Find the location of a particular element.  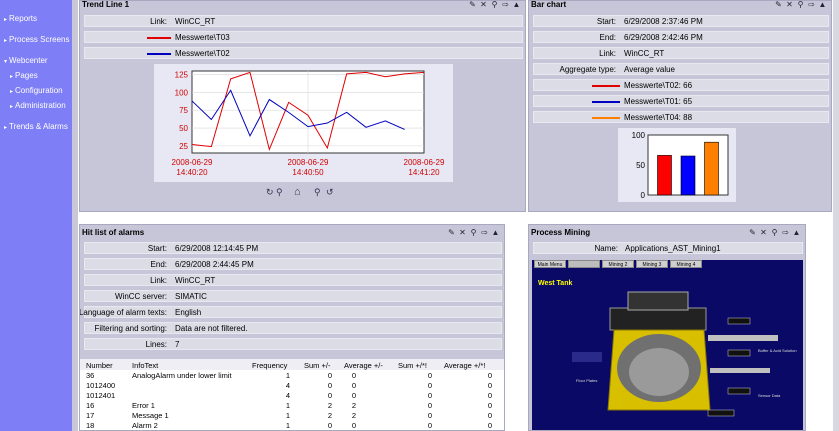

alarm-info-label: WinCC server: is located at coordinates (140, 296).